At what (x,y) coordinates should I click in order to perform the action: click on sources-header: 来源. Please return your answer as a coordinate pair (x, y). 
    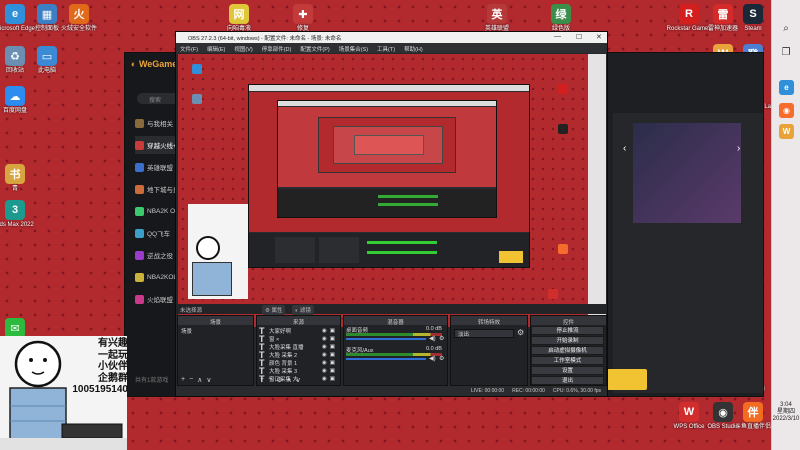
    Looking at the image, I should click on (298, 321).